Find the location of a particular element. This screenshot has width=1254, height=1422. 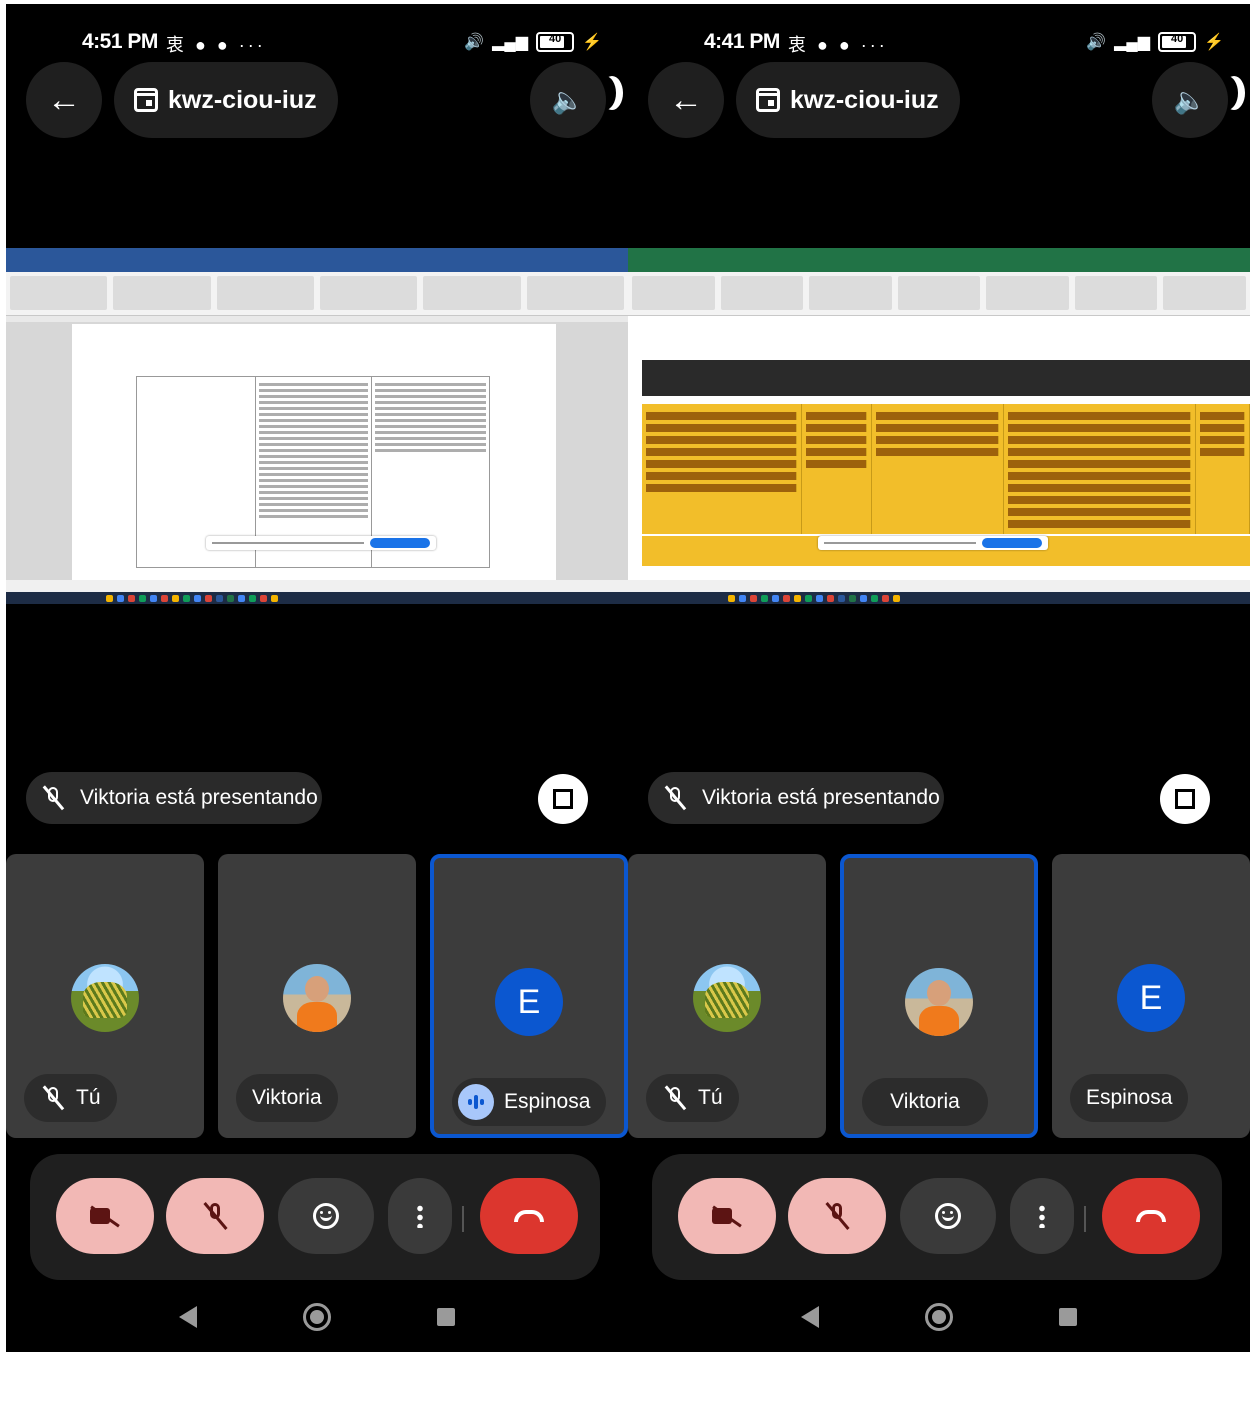

arrow-left-icon: ← is located at coordinates (686, 99).